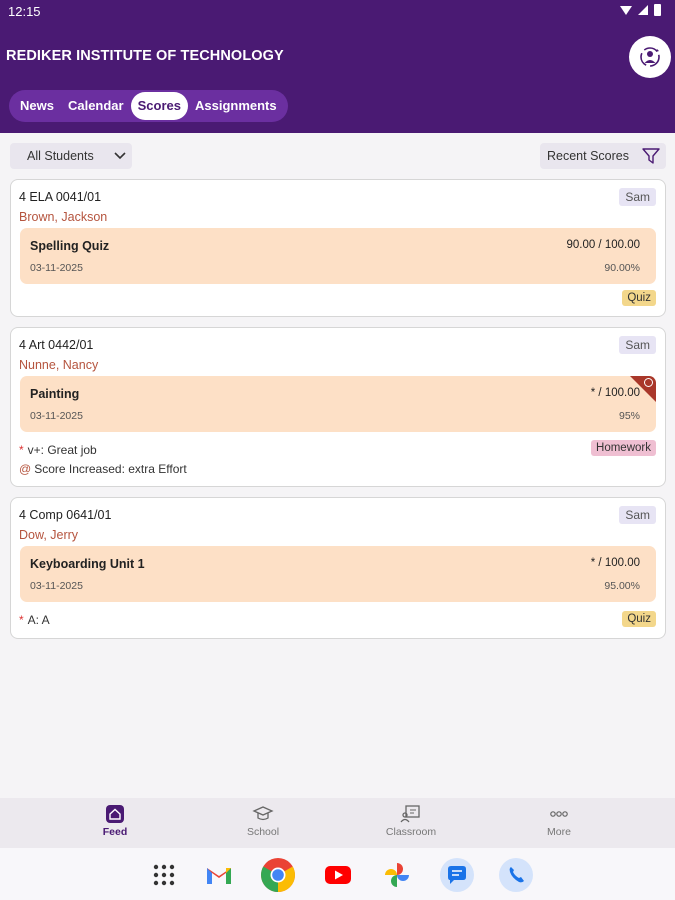 The width and height of the screenshot is (675, 900). I want to click on course-name: 4 ELA 0041/01, so click(60, 197).